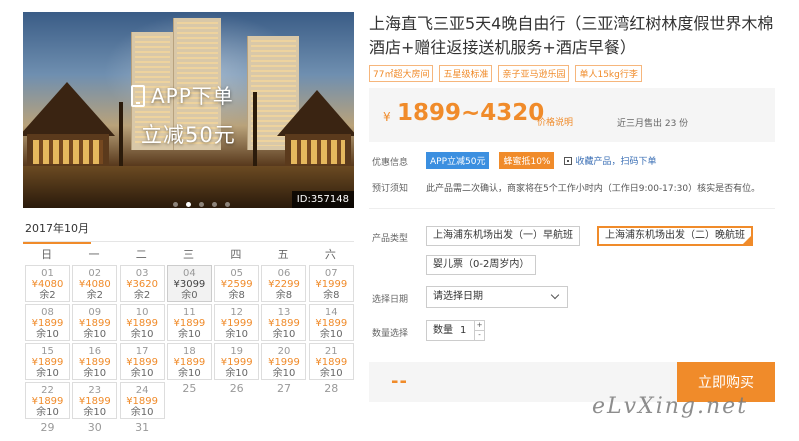 This screenshot has height=441, width=799. What do you see at coordinates (331, 361) in the screenshot?
I see `calendar-day: 21 ¥1899 余10` at bounding box center [331, 361].